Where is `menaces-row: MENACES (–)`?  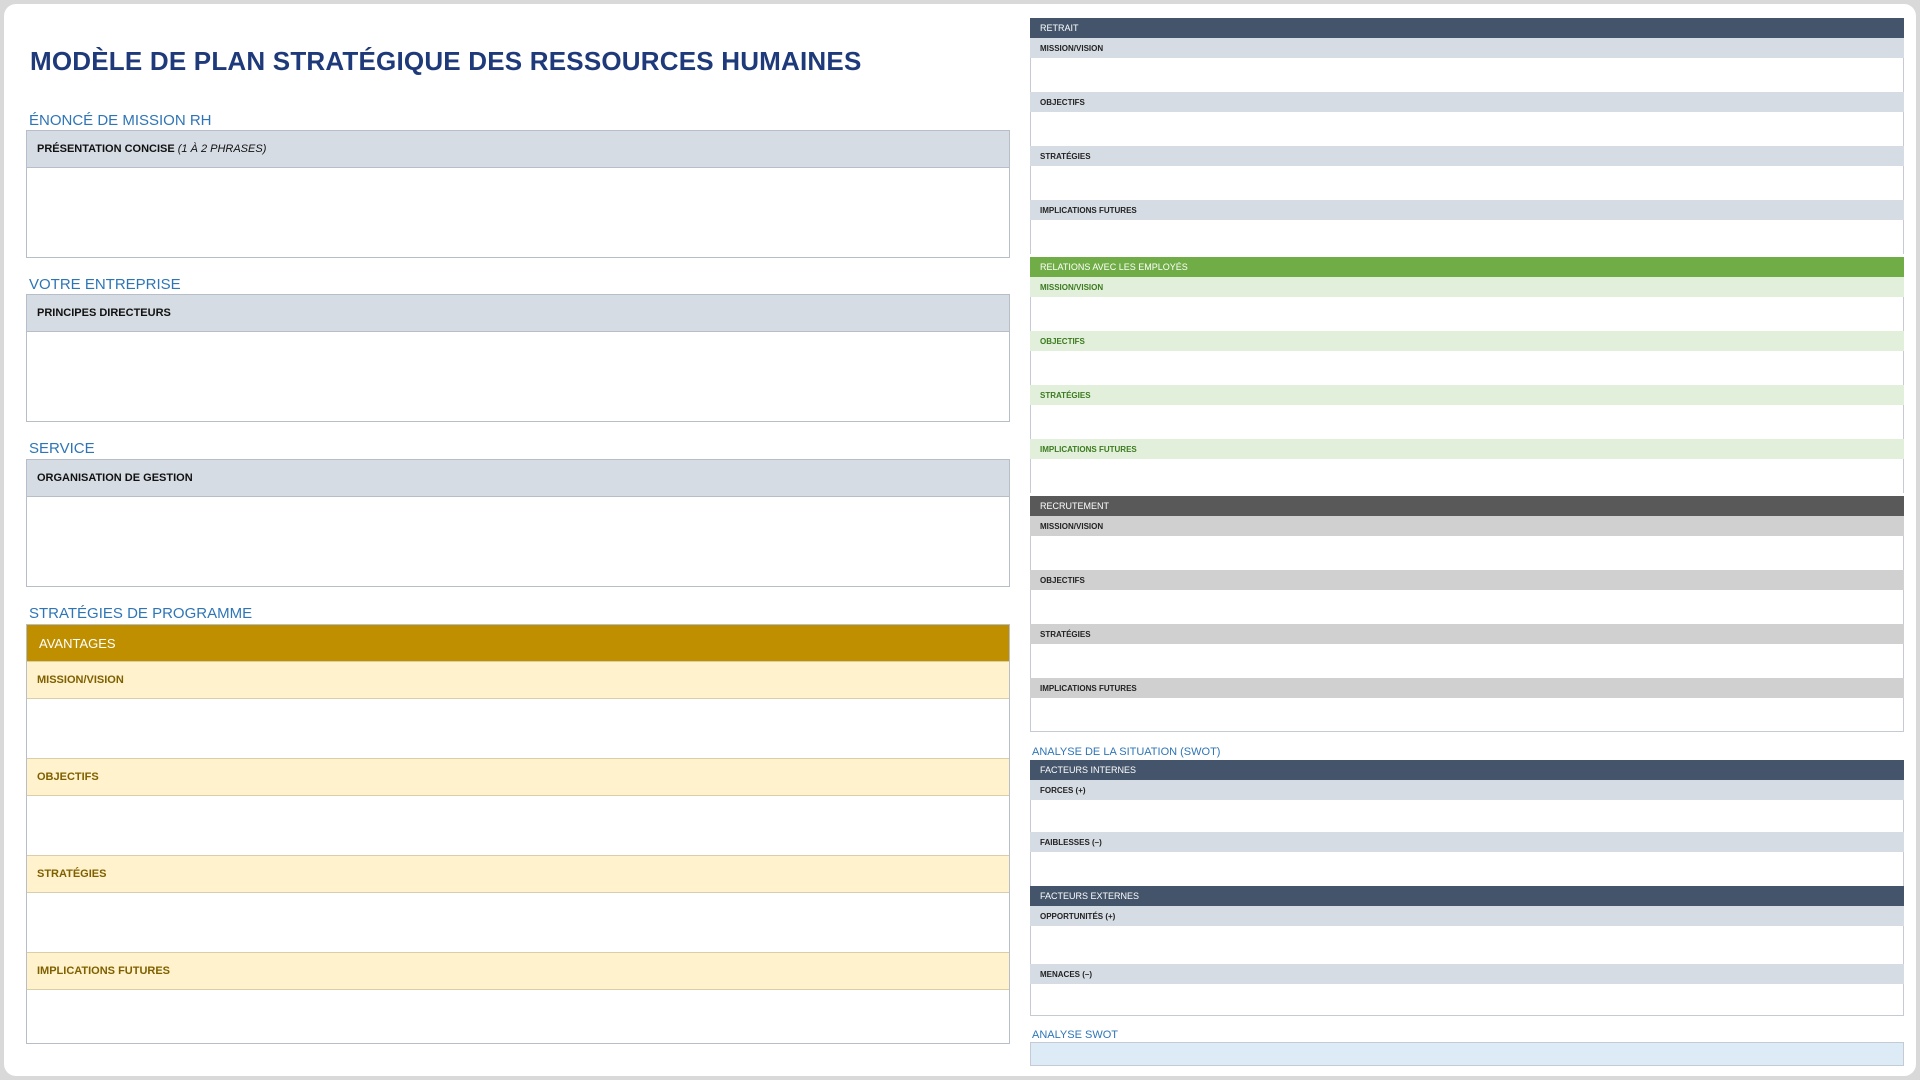 menaces-row: MENACES (–) is located at coordinates (1467, 974).